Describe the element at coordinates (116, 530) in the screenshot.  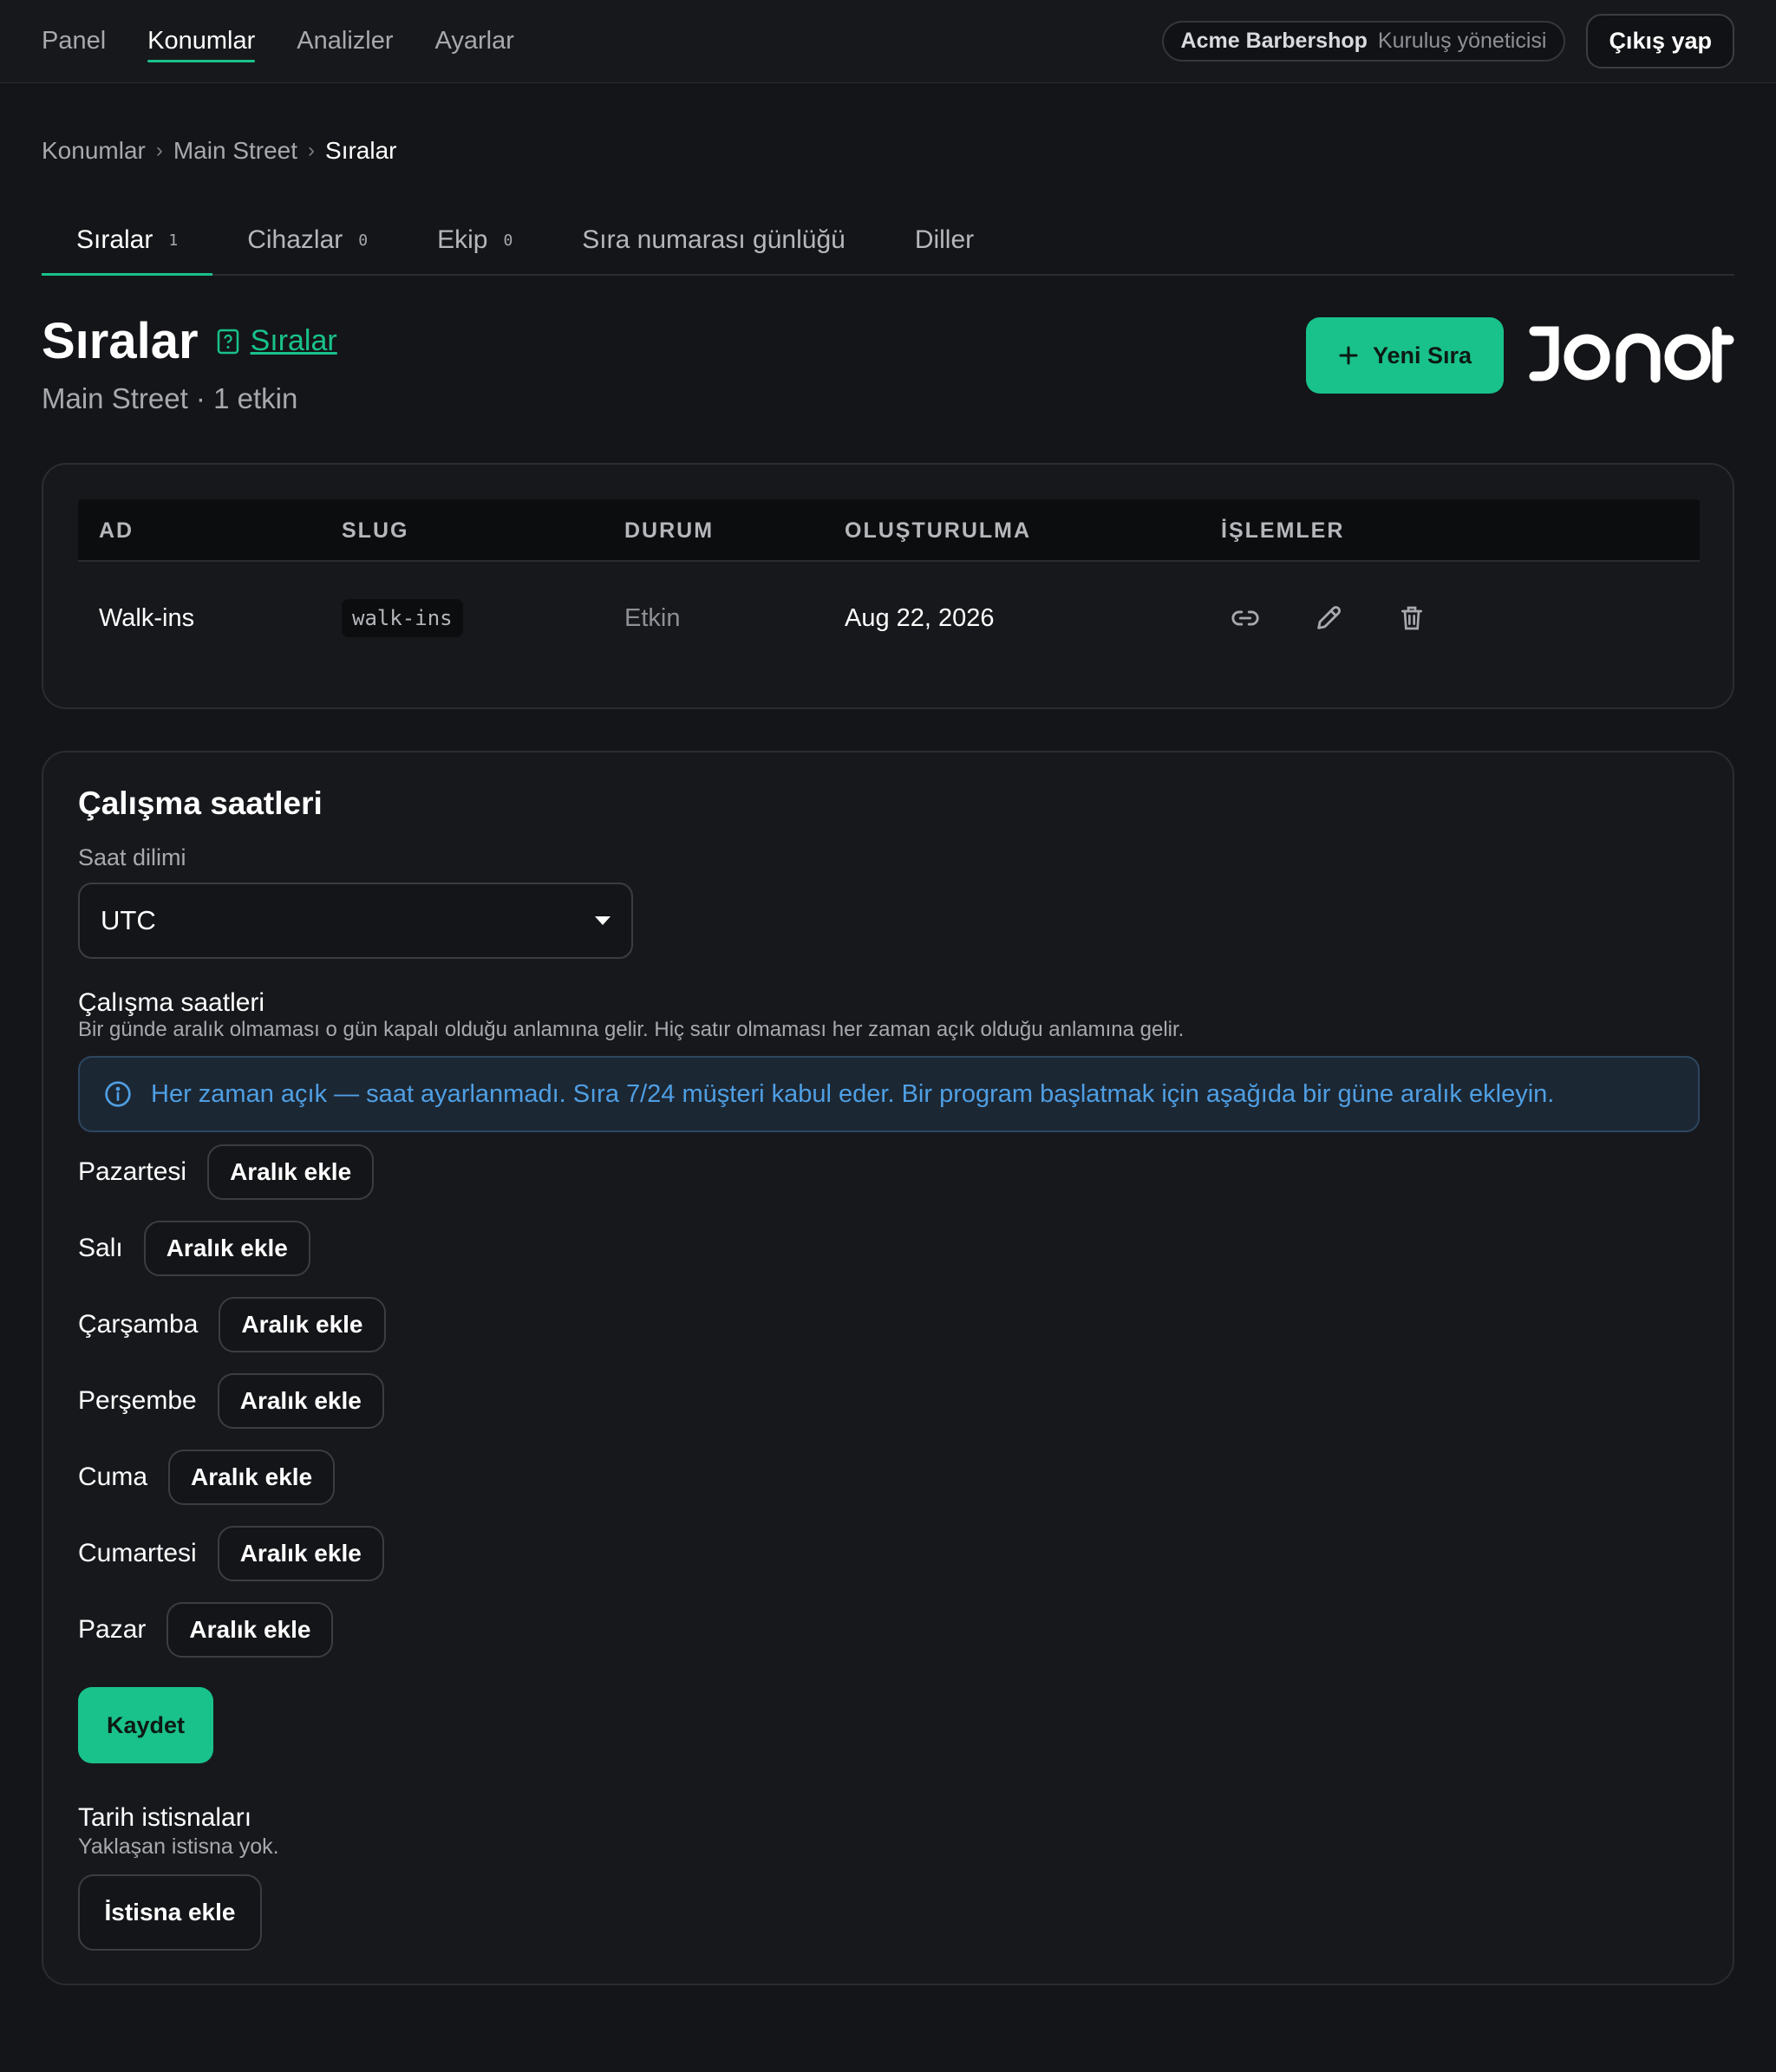
I see `column-header-name: AD` at that location.